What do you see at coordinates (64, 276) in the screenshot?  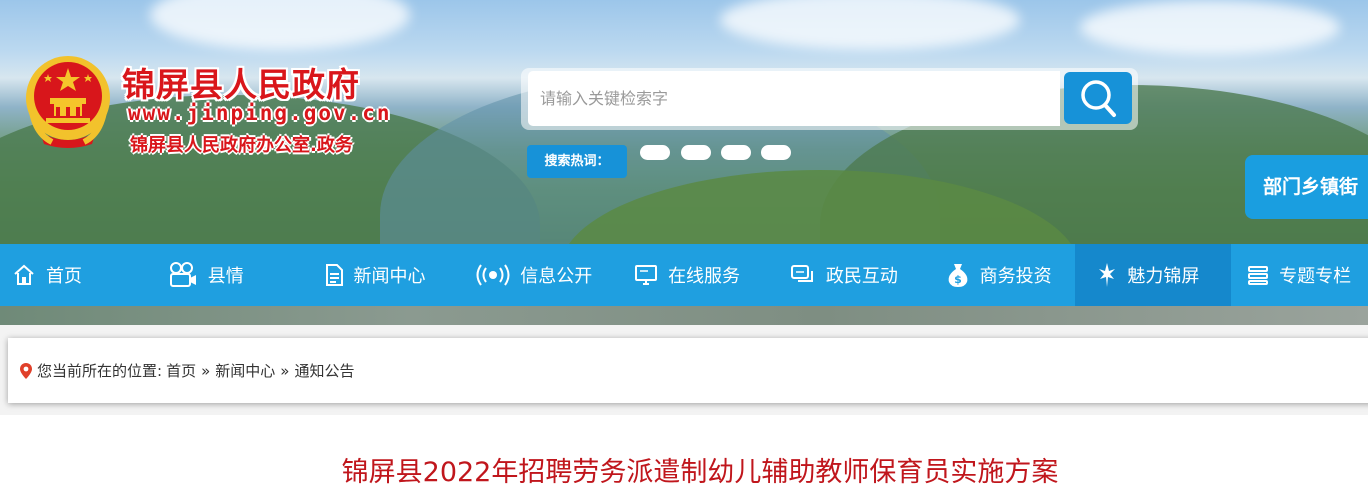 I see `nav-item-label: 首页` at bounding box center [64, 276].